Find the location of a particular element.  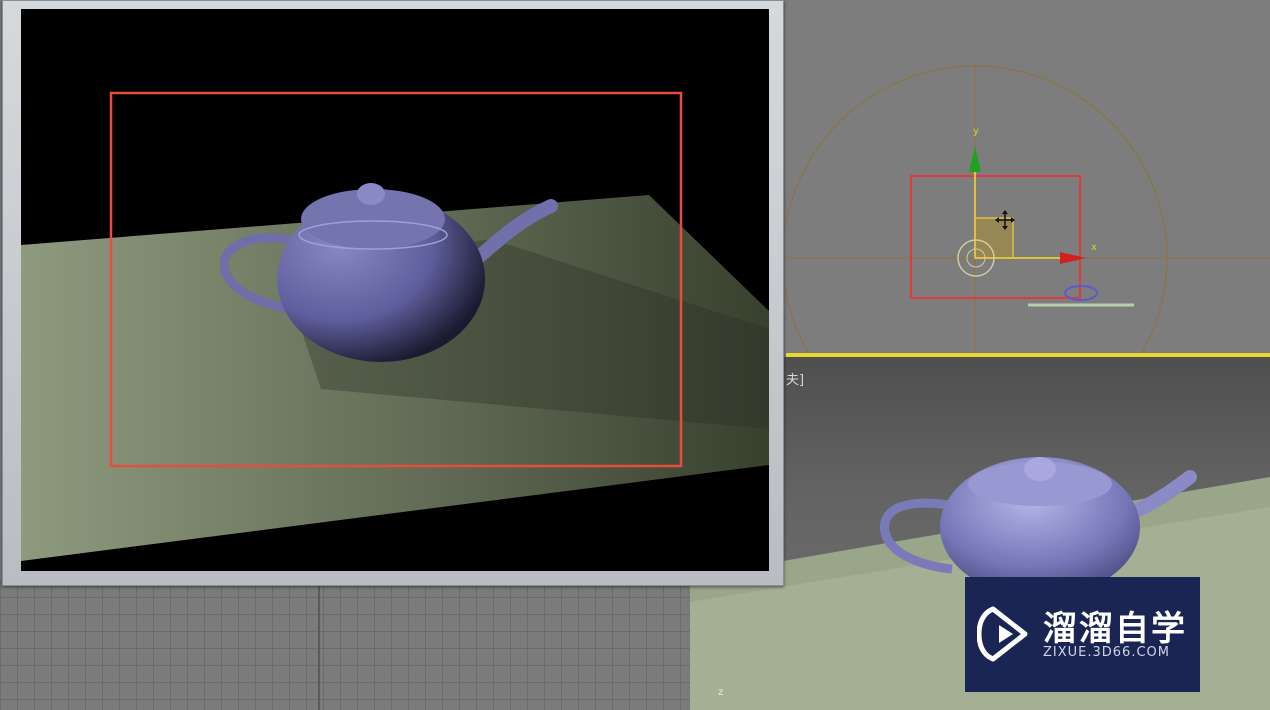

top-grid-viewport is located at coordinates (345, 645).